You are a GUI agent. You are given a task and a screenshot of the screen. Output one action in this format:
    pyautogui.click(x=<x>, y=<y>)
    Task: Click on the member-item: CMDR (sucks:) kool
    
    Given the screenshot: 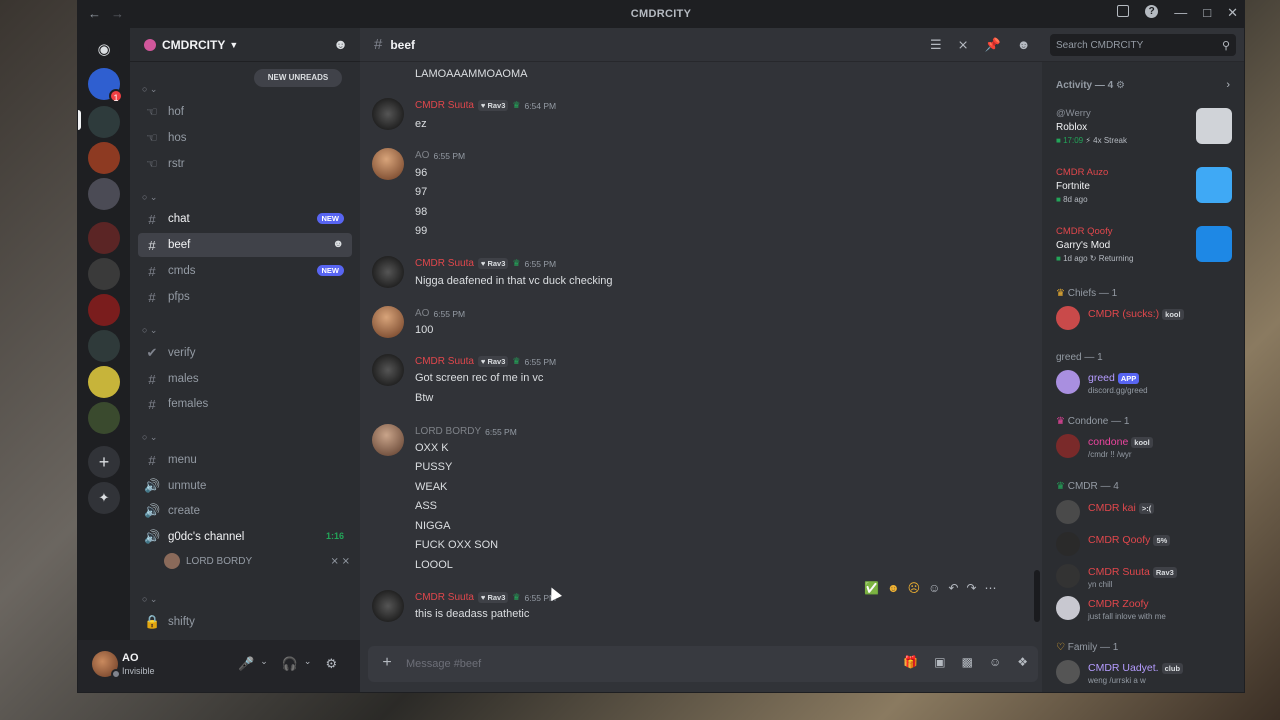 What is the action you would take?
    pyautogui.click(x=1146, y=319)
    